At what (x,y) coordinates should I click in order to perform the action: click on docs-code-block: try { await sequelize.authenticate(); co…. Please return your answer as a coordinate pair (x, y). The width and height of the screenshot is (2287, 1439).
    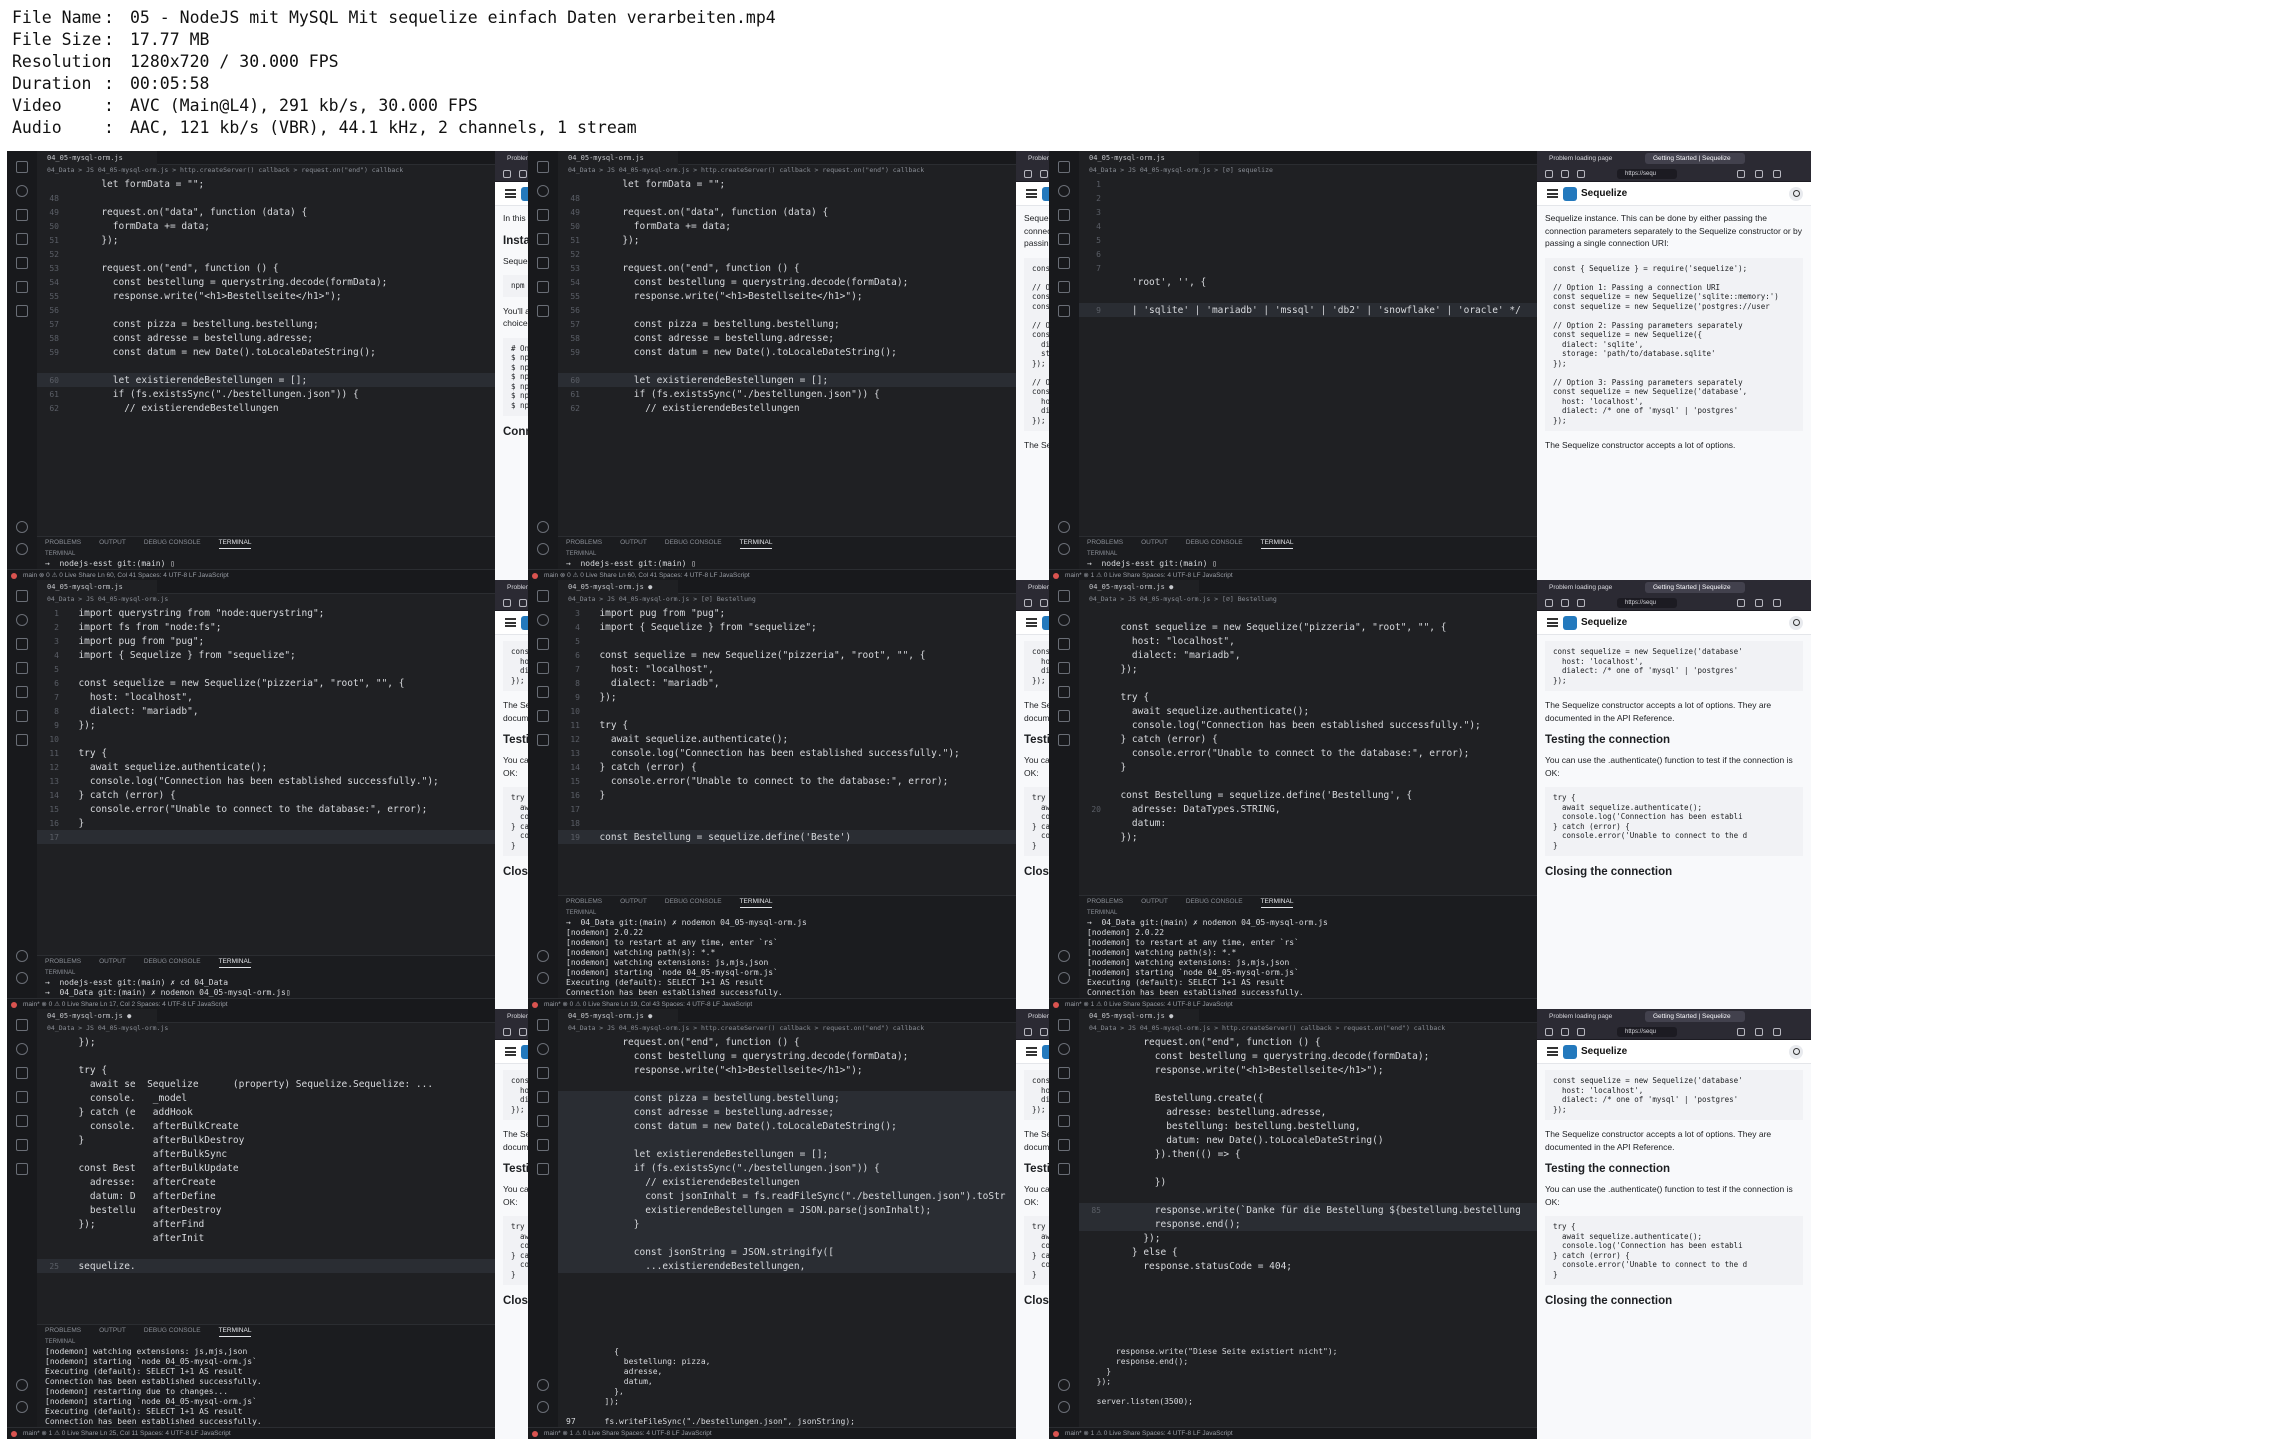
    Looking at the image, I should click on (1674, 821).